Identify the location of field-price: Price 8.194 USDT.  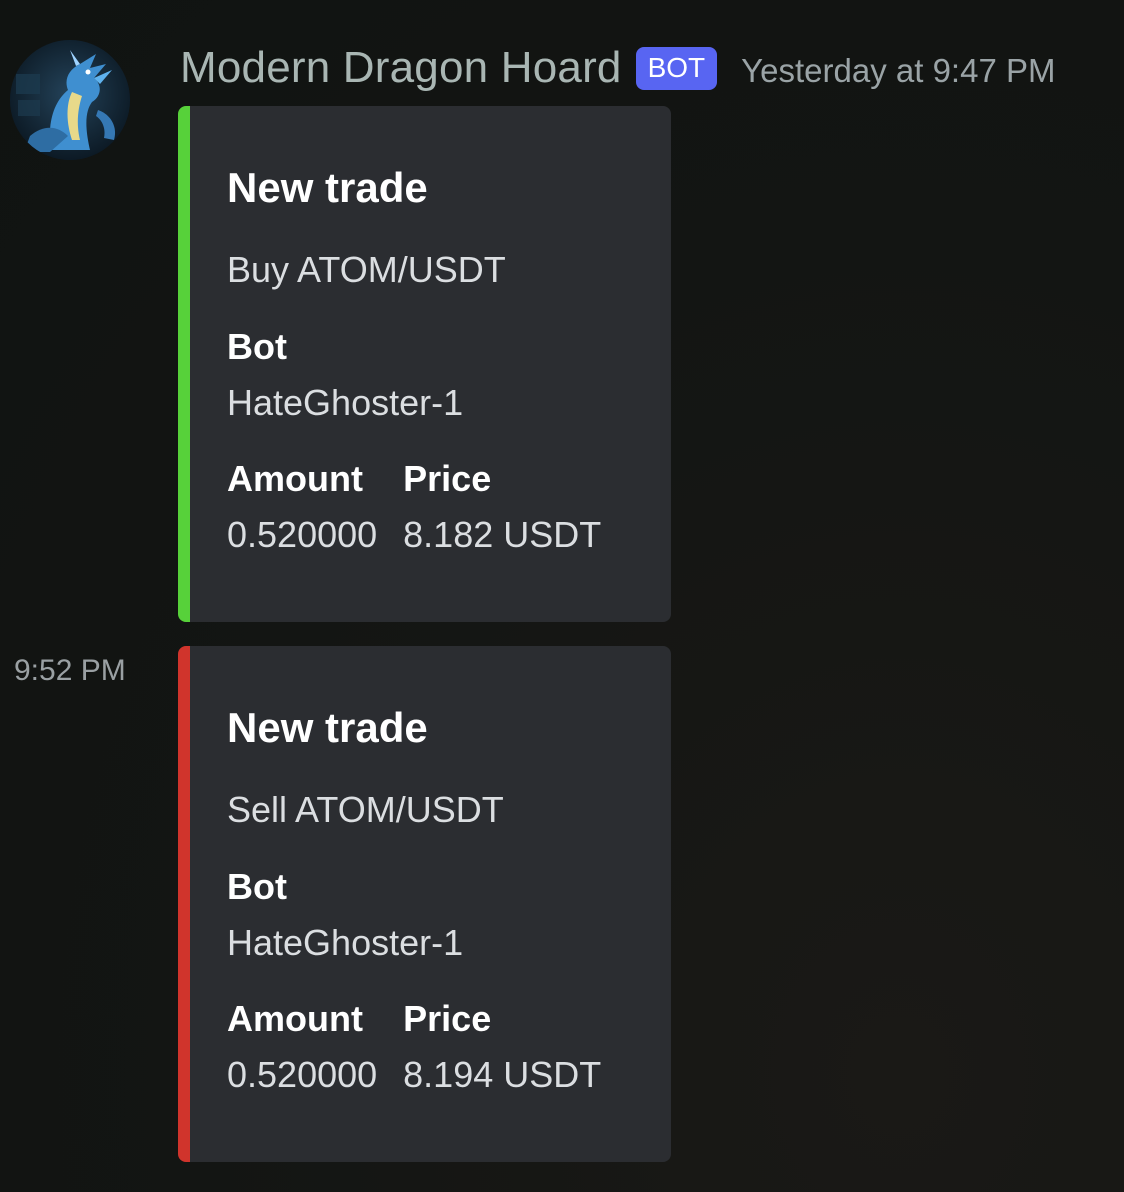
(502, 1048).